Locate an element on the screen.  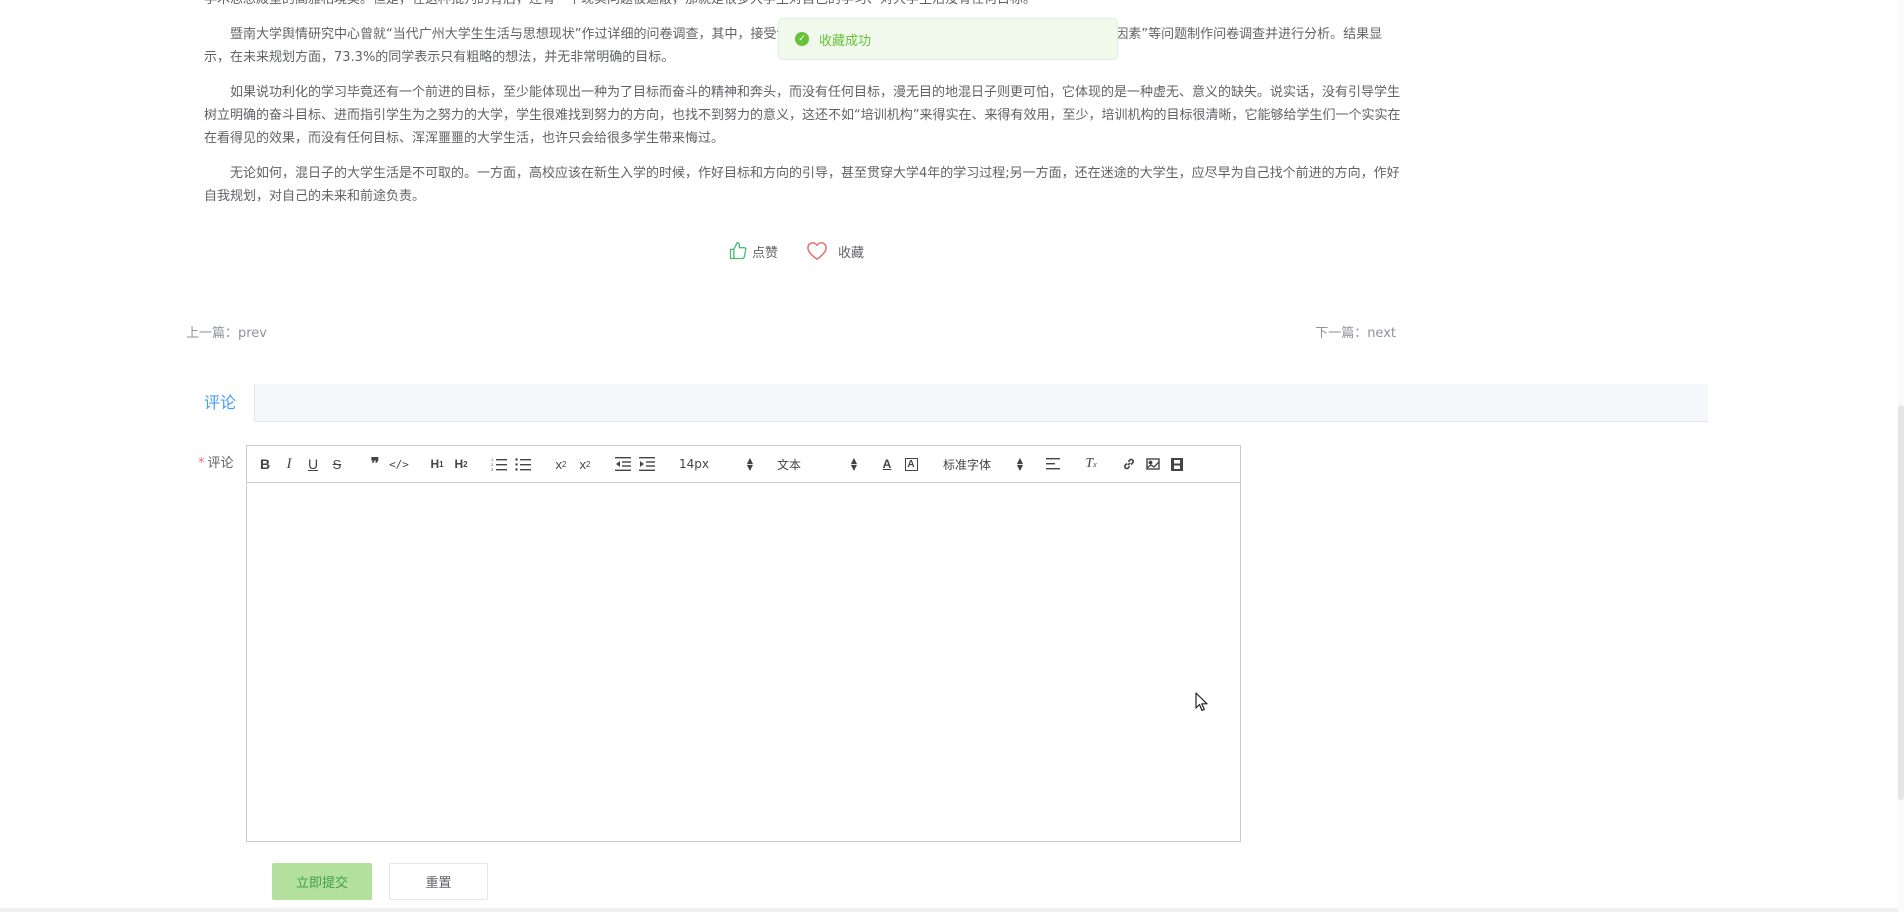
like-label: 点赞 is located at coordinates (765, 253).